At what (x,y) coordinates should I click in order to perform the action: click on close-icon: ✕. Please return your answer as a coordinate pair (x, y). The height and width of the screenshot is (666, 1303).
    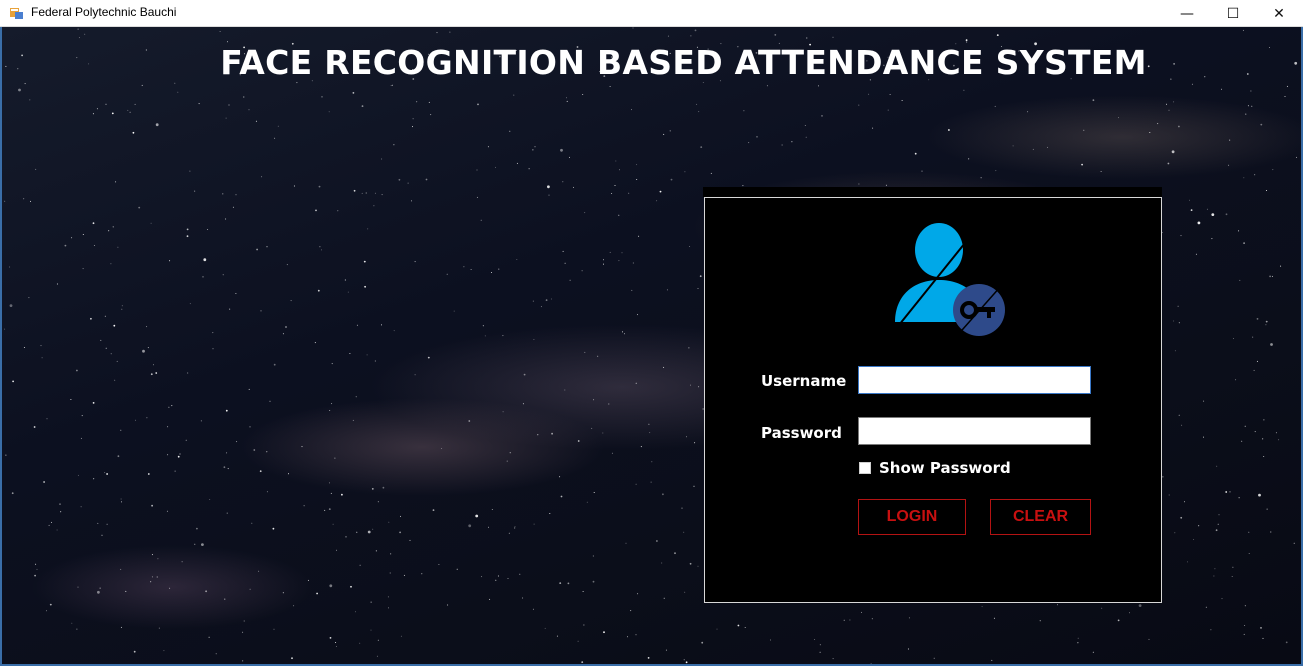
    Looking at the image, I should click on (1279, 13).